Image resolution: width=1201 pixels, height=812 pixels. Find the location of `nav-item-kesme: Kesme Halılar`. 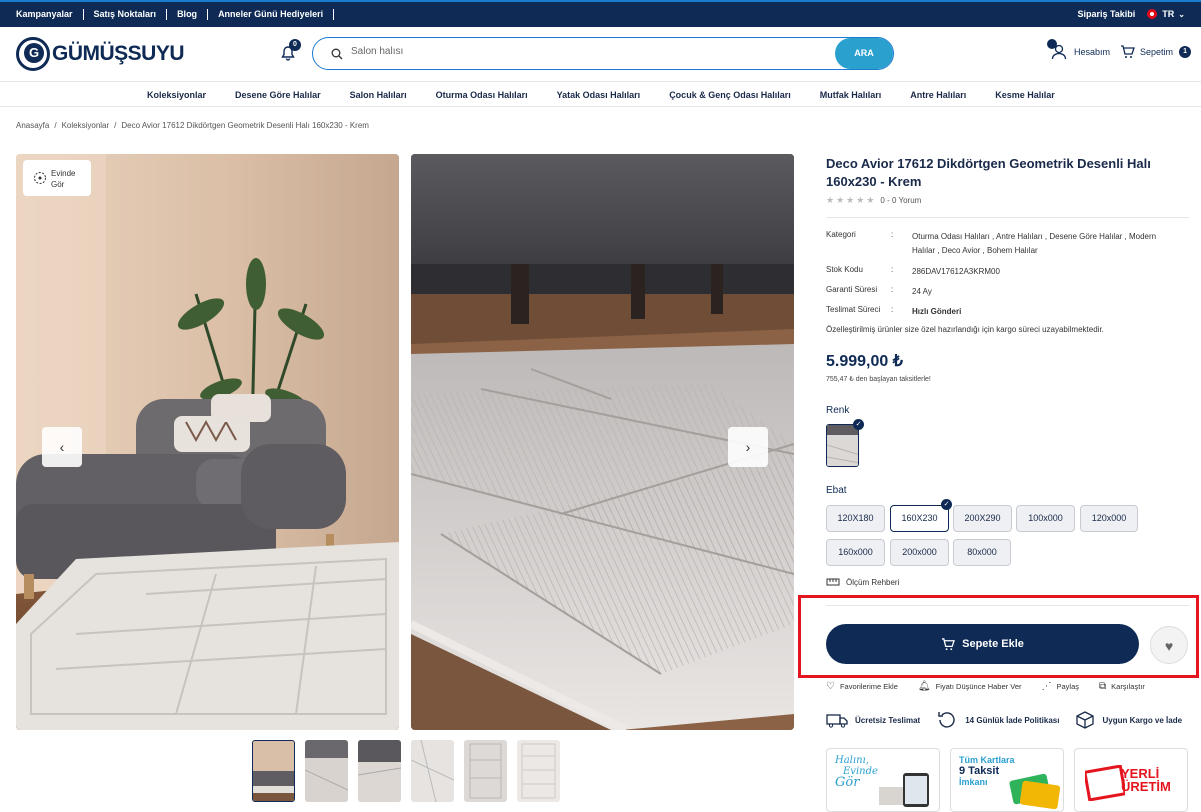

nav-item-kesme: Kesme Halılar is located at coordinates (1025, 95).